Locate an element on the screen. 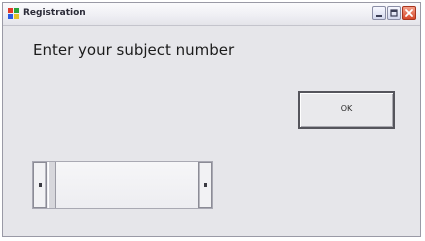 The width and height of the screenshot is (425, 241). scroll-left-button is located at coordinates (40, 185).